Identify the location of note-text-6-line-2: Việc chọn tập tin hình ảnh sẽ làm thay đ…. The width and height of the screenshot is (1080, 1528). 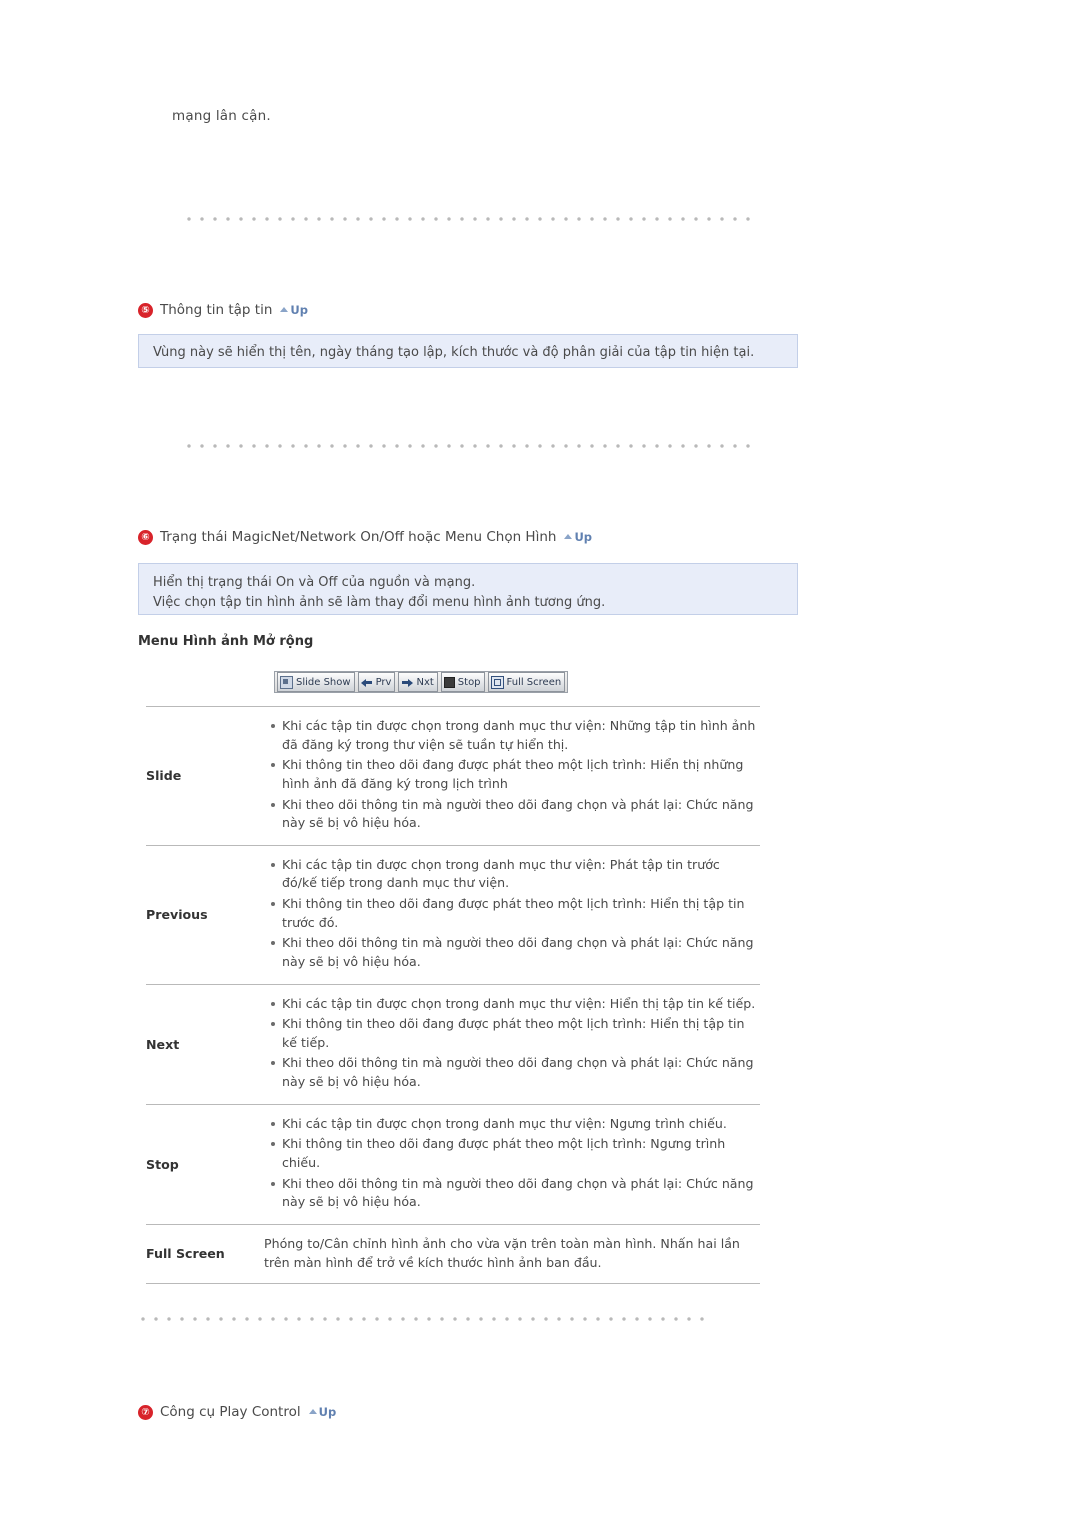
(379, 603).